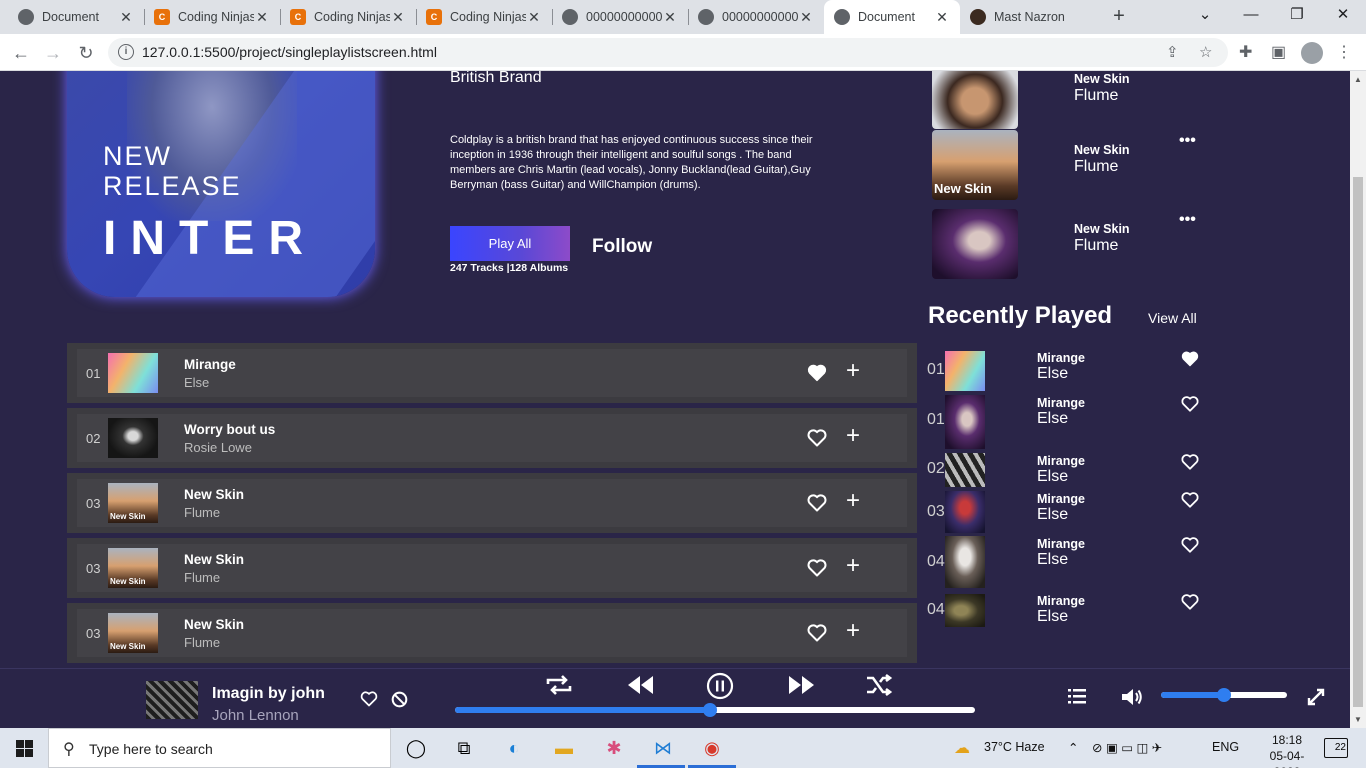  What do you see at coordinates (1297, 16) in the screenshot?
I see `maximize-button: ❐` at bounding box center [1297, 16].